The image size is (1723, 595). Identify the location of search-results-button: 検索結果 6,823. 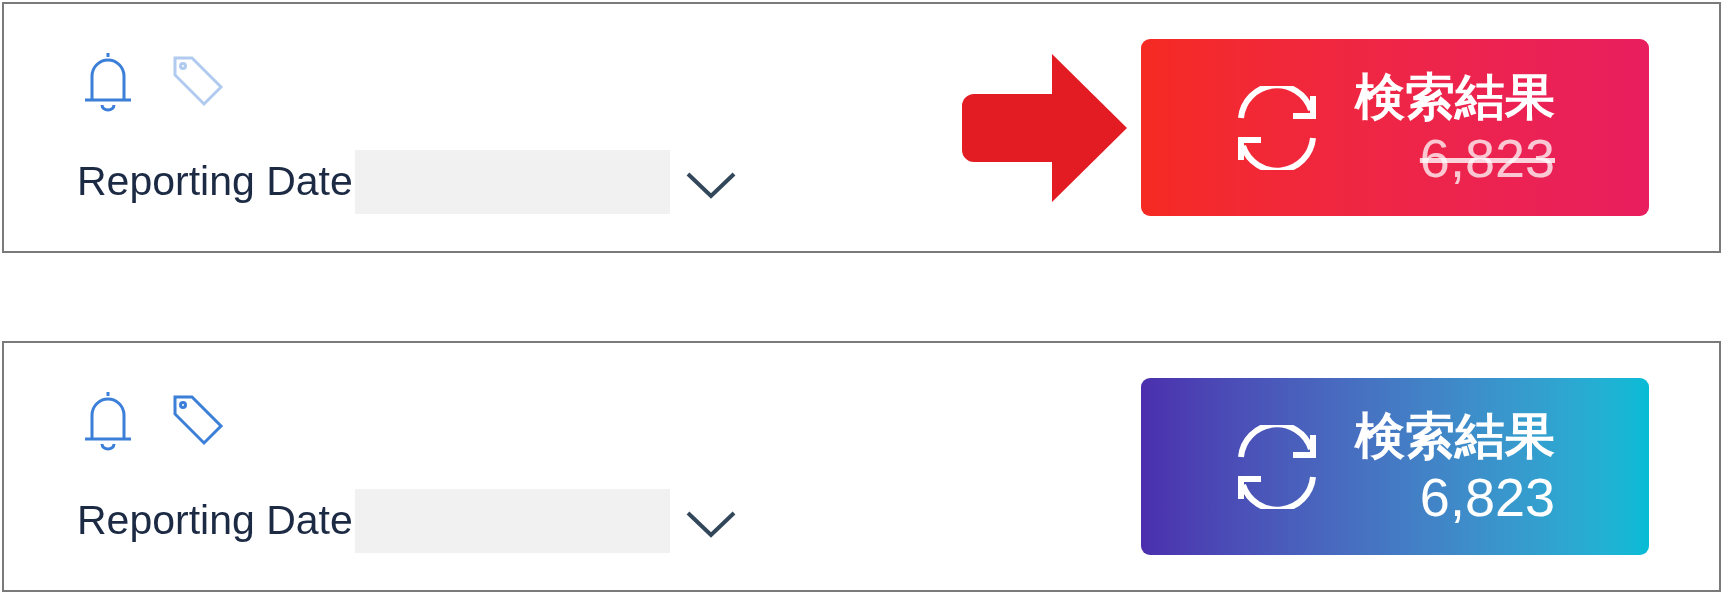
(1395, 466).